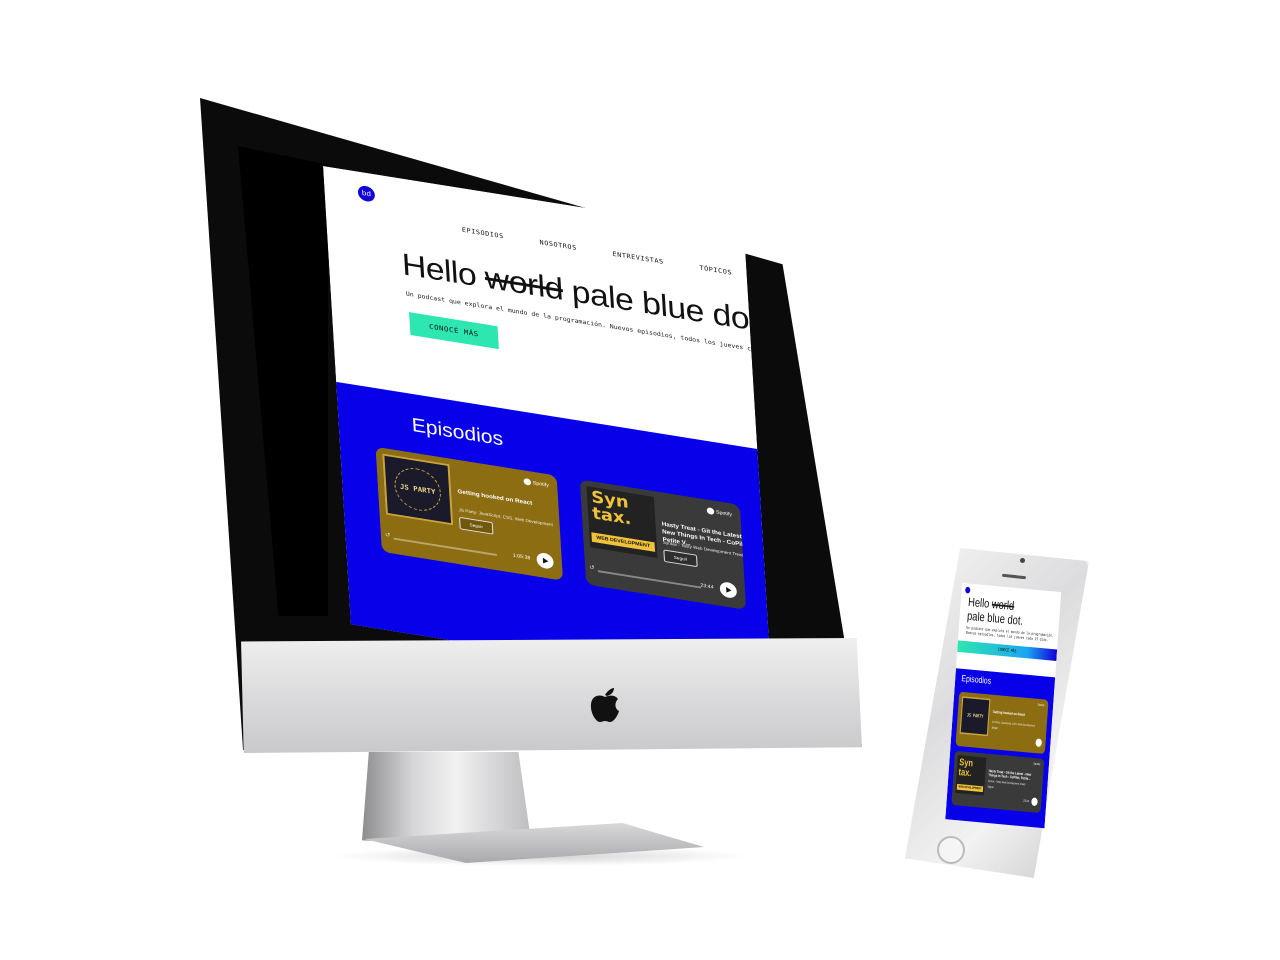 The height and width of the screenshot is (960, 1280). Describe the element at coordinates (966, 767) in the screenshot. I see `mobile-syntax-cover-word: Syn tax.` at that location.